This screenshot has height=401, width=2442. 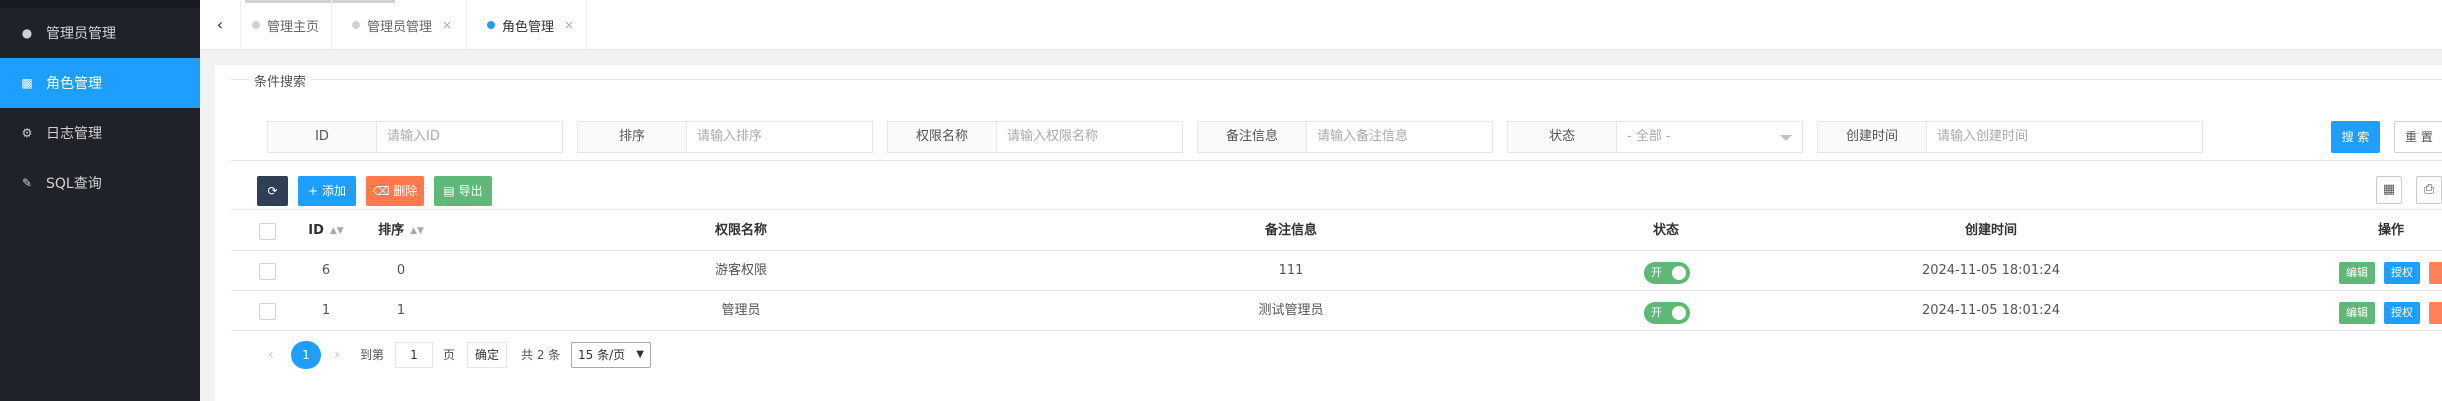 I want to click on field-label: 备注信息, so click(x=1252, y=137).